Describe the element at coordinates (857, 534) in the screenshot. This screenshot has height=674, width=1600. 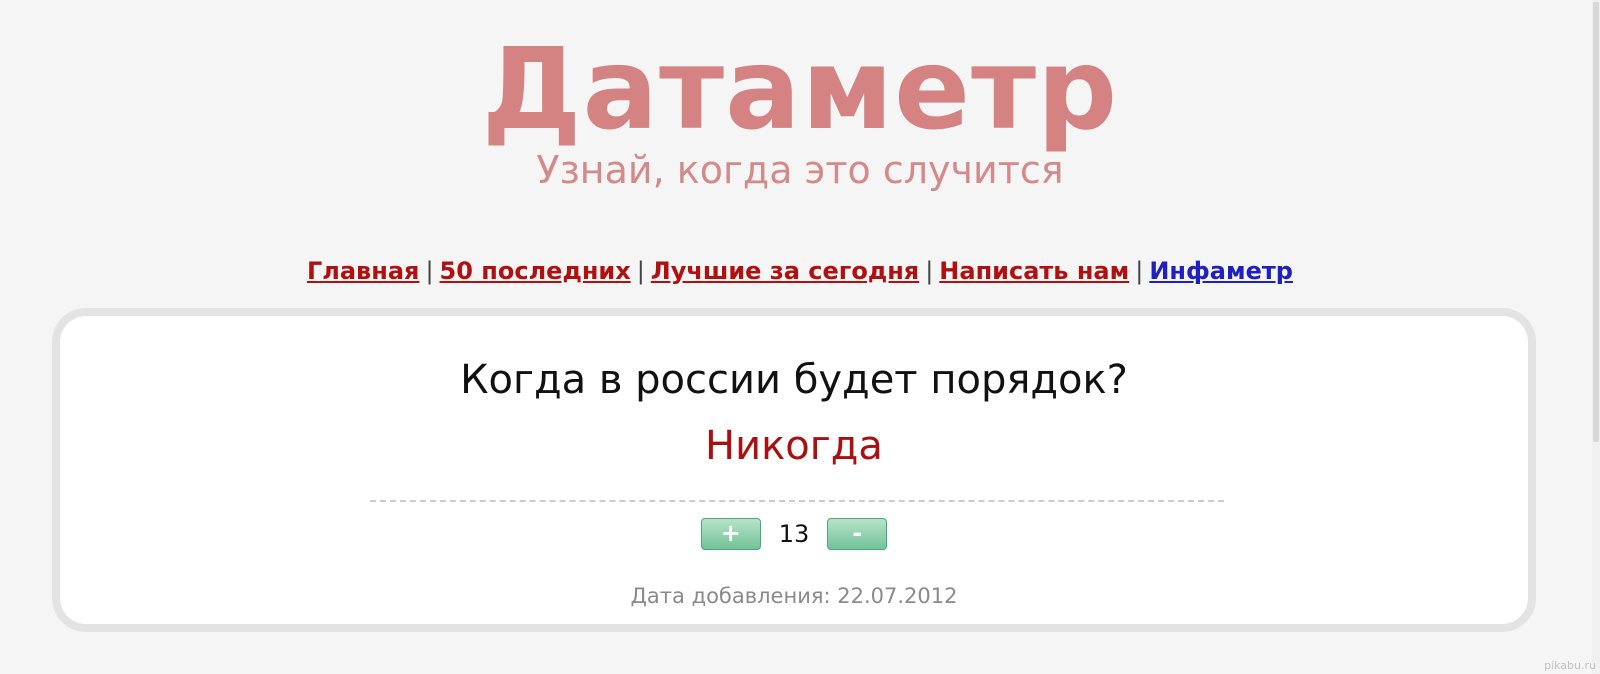
I see `vote-minus-button: -` at that location.